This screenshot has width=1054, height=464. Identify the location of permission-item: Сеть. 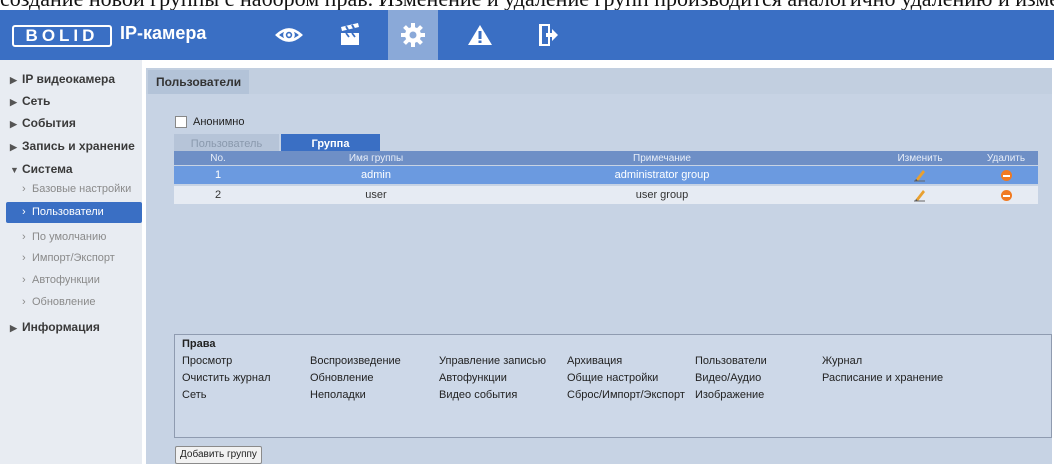
(194, 395).